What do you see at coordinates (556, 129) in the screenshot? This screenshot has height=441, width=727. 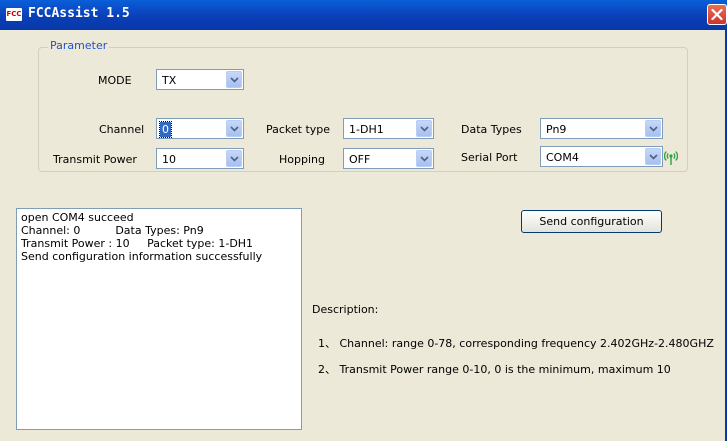 I see `data-types-value: Pn9` at bounding box center [556, 129].